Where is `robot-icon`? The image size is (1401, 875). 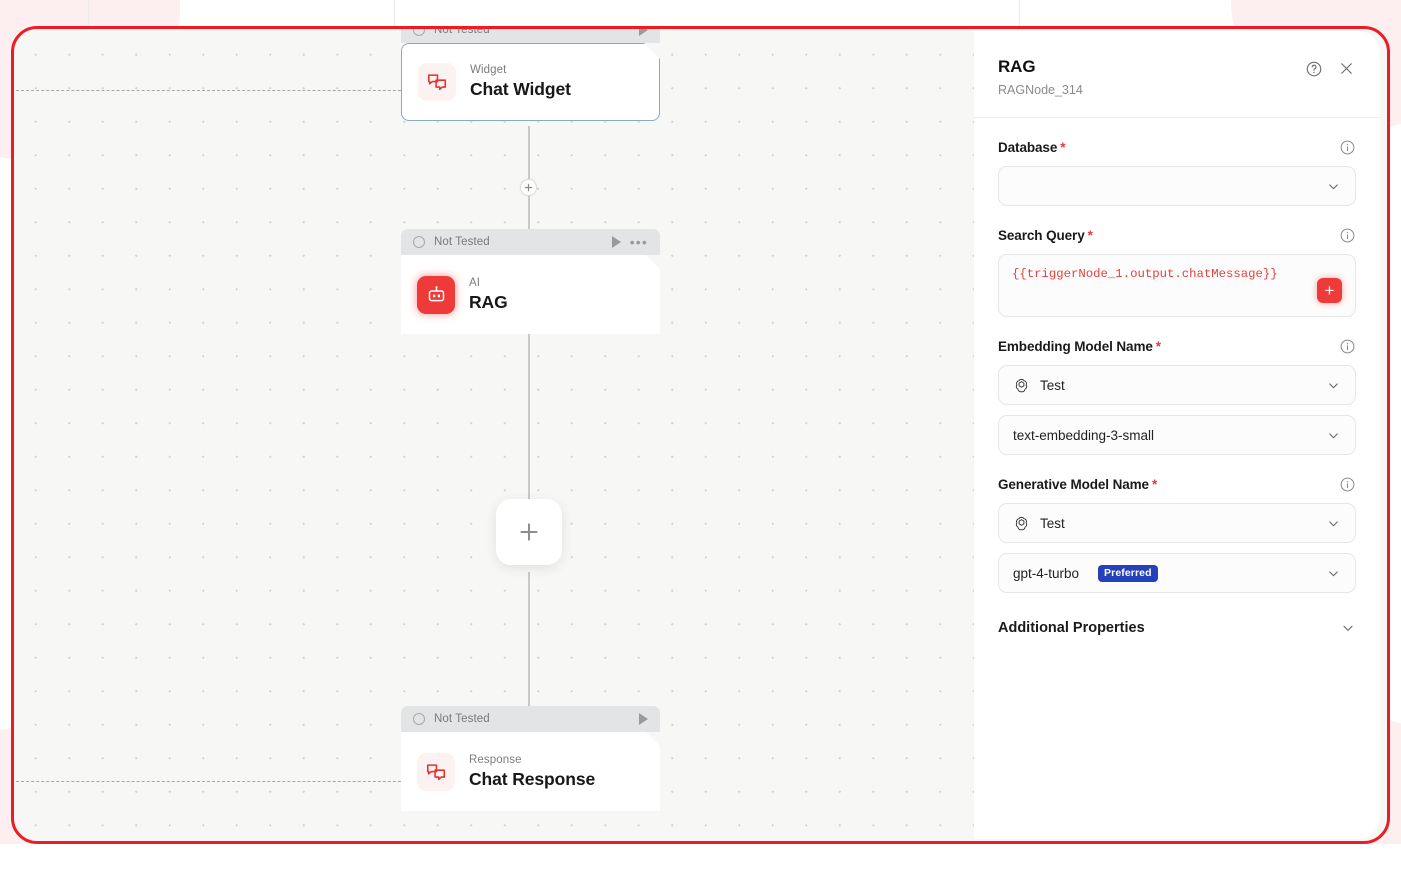 robot-icon is located at coordinates (436, 295).